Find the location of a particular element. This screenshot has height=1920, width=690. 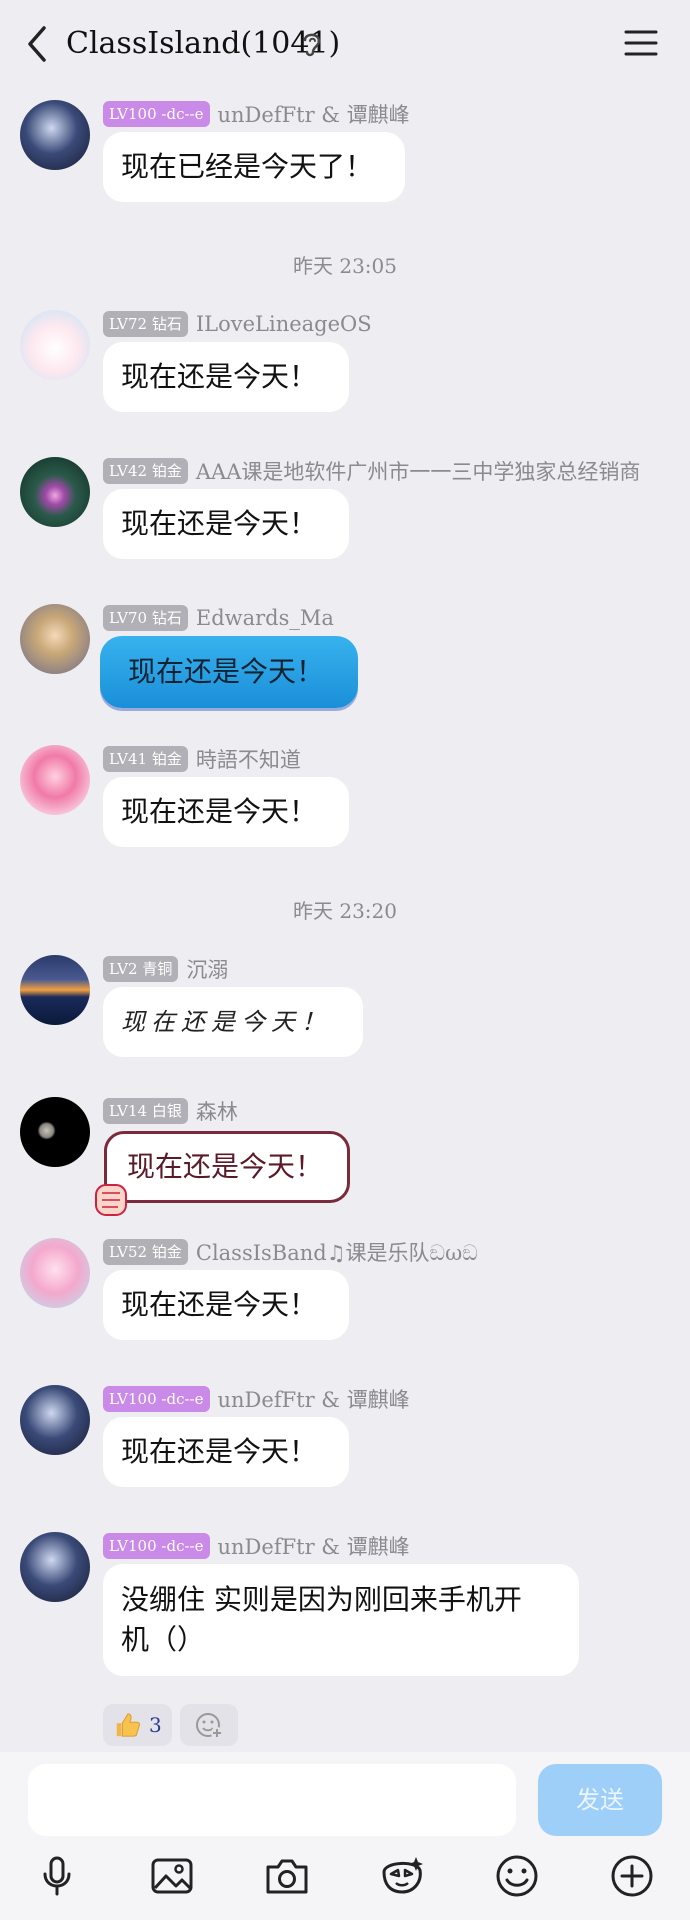

emoji-icon is located at coordinates (517, 1876).